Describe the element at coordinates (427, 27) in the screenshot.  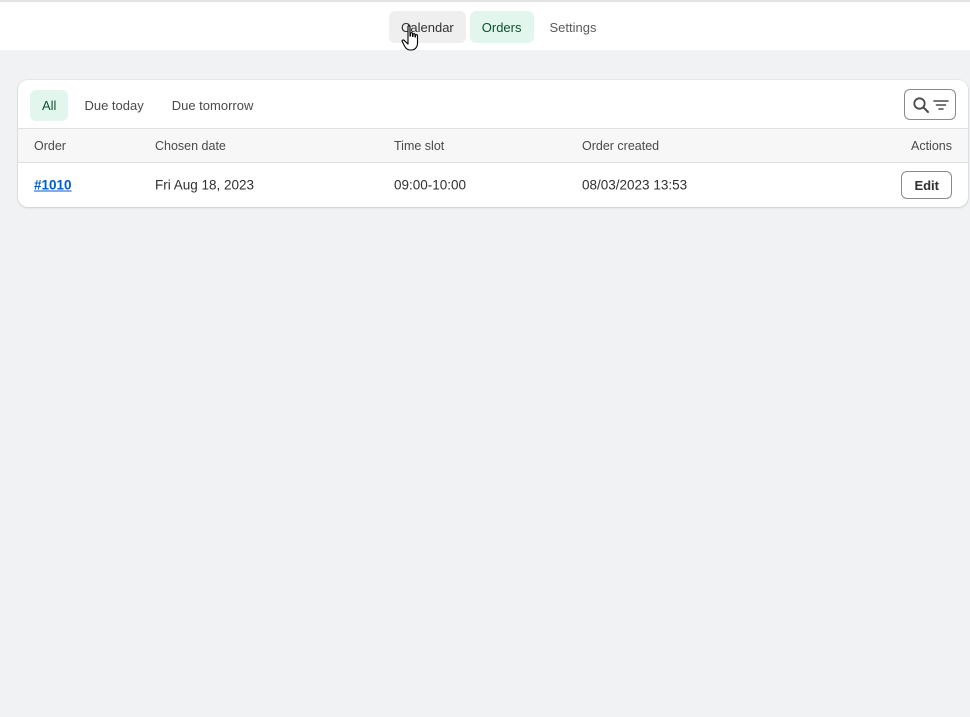
I see `tab-calendar: Calendar` at that location.